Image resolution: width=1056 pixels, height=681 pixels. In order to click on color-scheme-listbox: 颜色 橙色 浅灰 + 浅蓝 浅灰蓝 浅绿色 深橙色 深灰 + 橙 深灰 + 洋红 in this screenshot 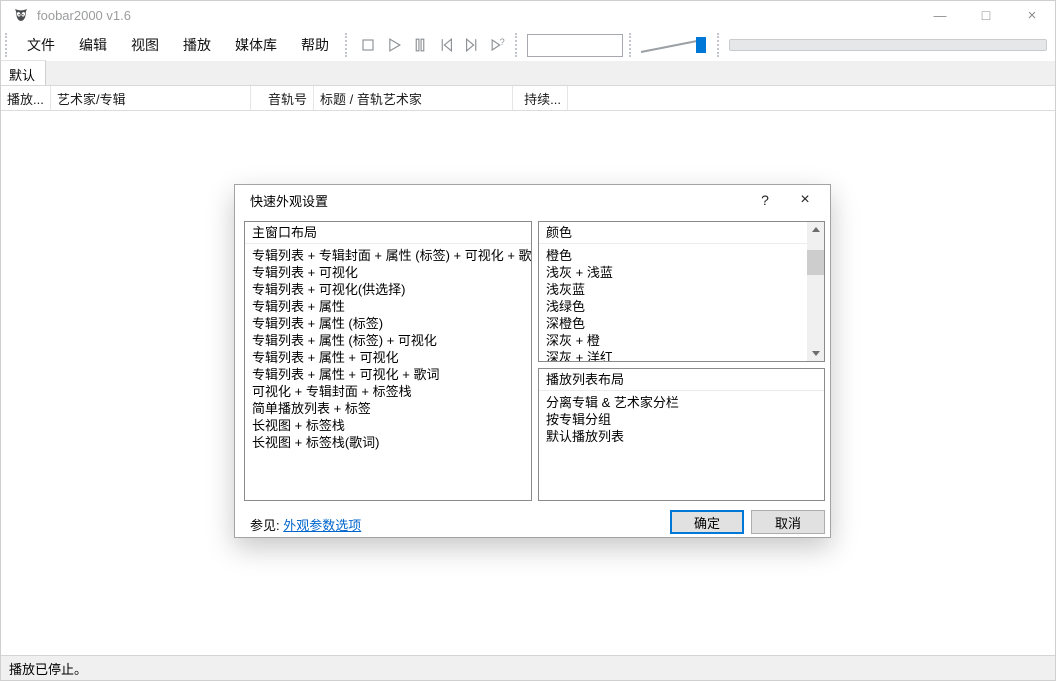, I will do `click(681, 291)`.